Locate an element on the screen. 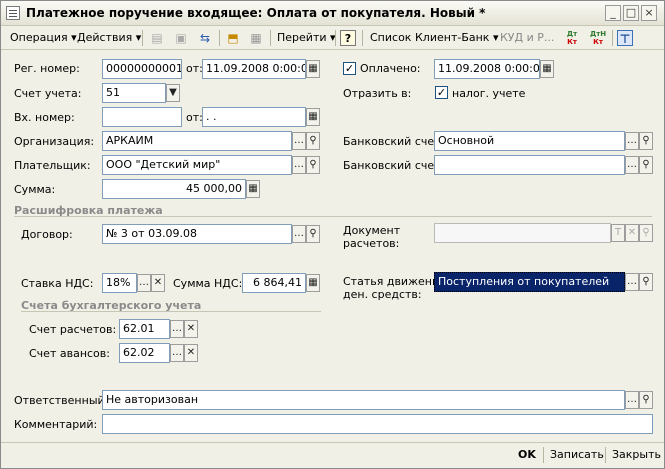  bank-client-menu: Клиент-Банк ▾ is located at coordinates (456, 38).